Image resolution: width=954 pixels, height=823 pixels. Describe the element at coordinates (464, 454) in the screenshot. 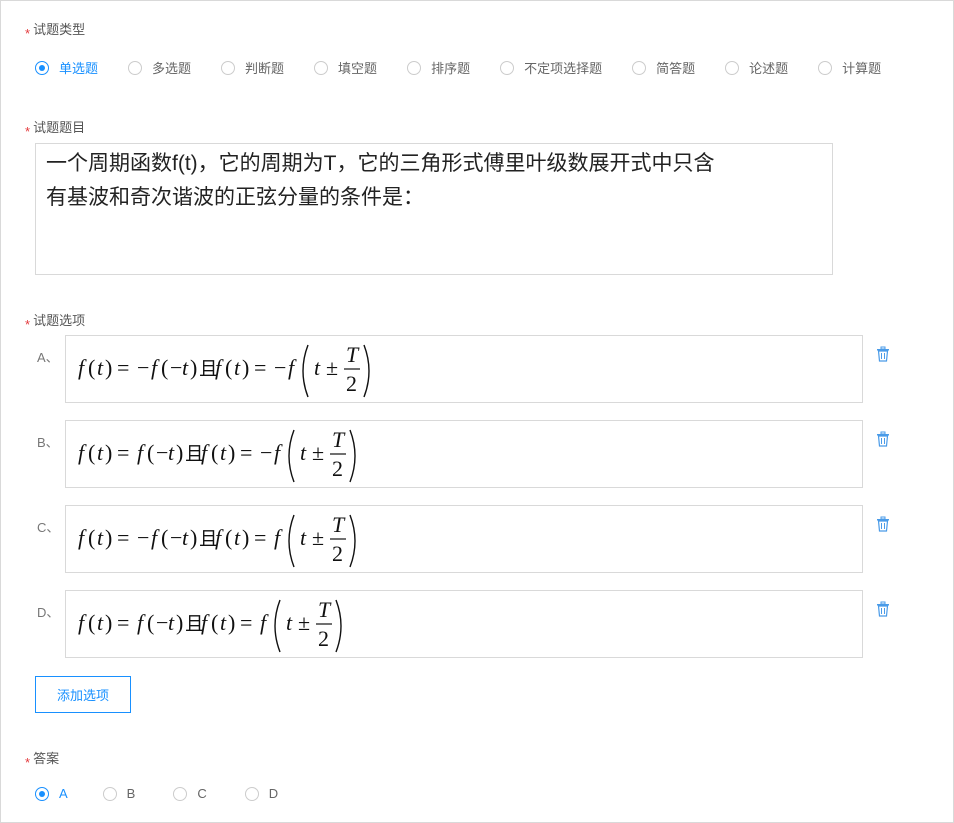

I see `option-editor: f(t) = f(− t) 且 f(t) = − f t ± T 2` at that location.